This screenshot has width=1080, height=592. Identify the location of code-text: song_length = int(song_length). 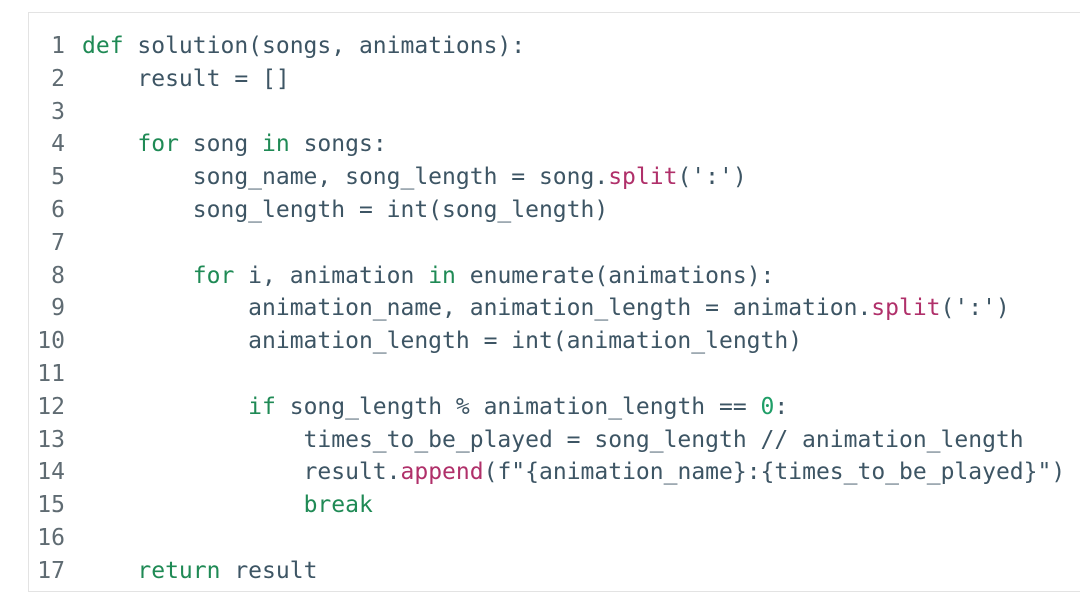
(345, 210).